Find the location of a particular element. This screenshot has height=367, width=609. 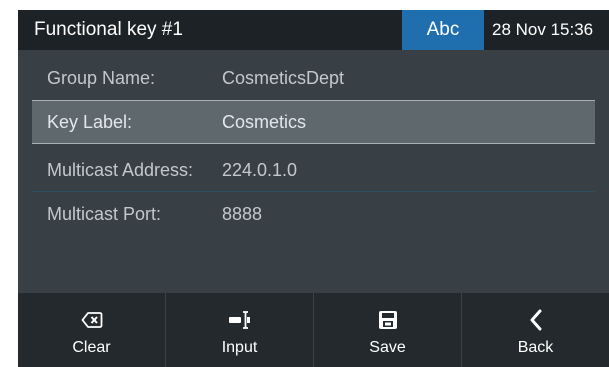

field-label: Key Label: is located at coordinates (90, 122).